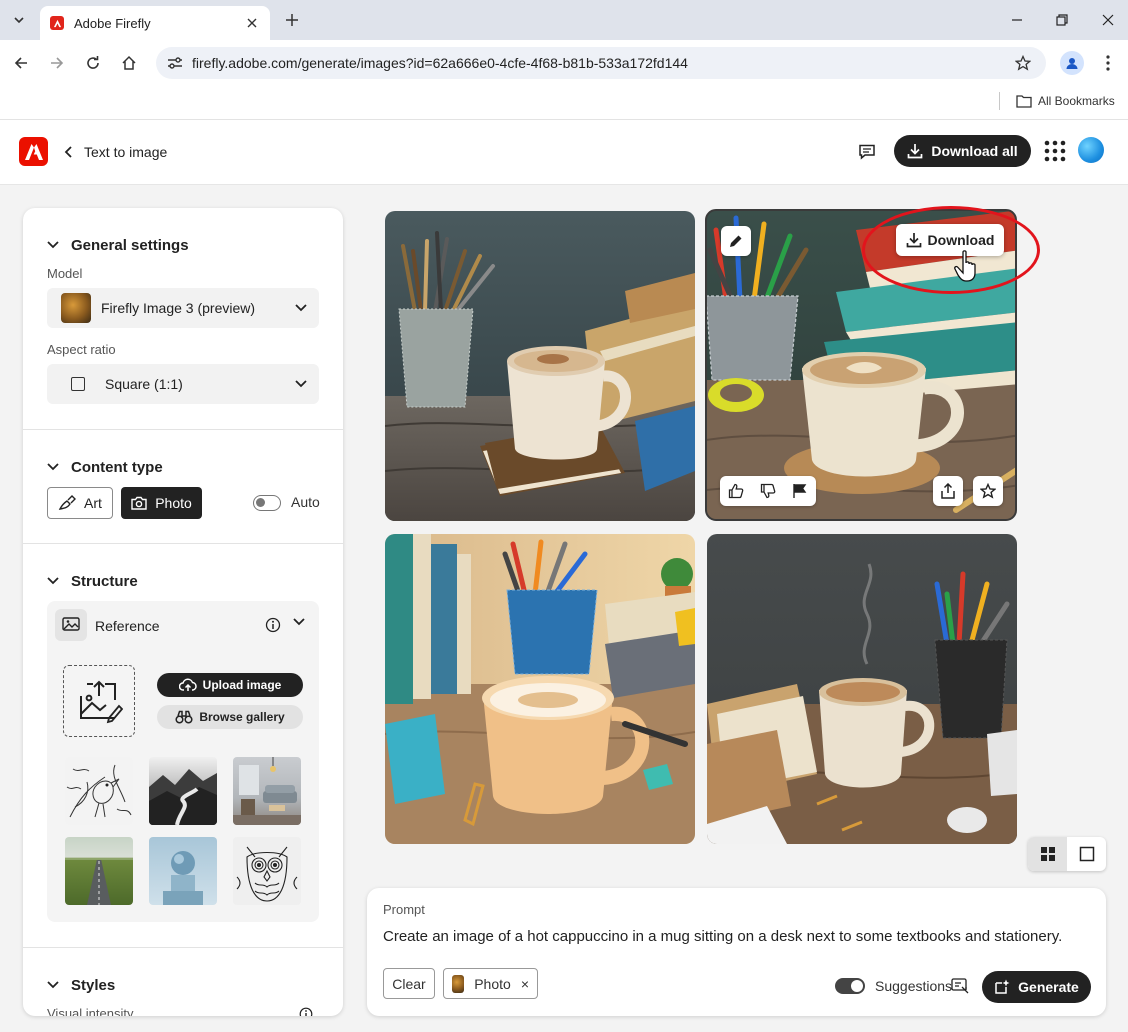  Describe the element at coordinates (960, 986) in the screenshot. I see `suggestions-info-icon` at that location.